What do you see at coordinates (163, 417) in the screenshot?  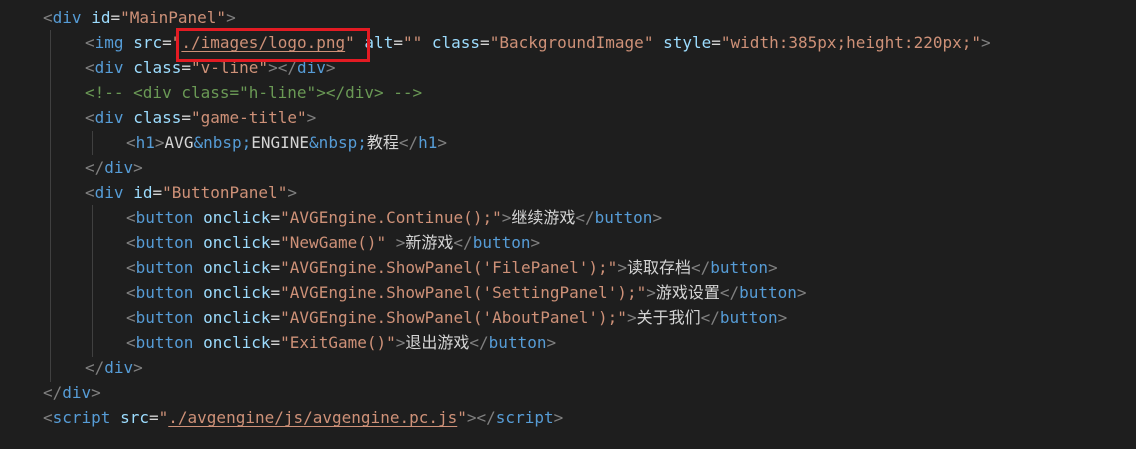 I see `code-token-string-value: "` at bounding box center [163, 417].